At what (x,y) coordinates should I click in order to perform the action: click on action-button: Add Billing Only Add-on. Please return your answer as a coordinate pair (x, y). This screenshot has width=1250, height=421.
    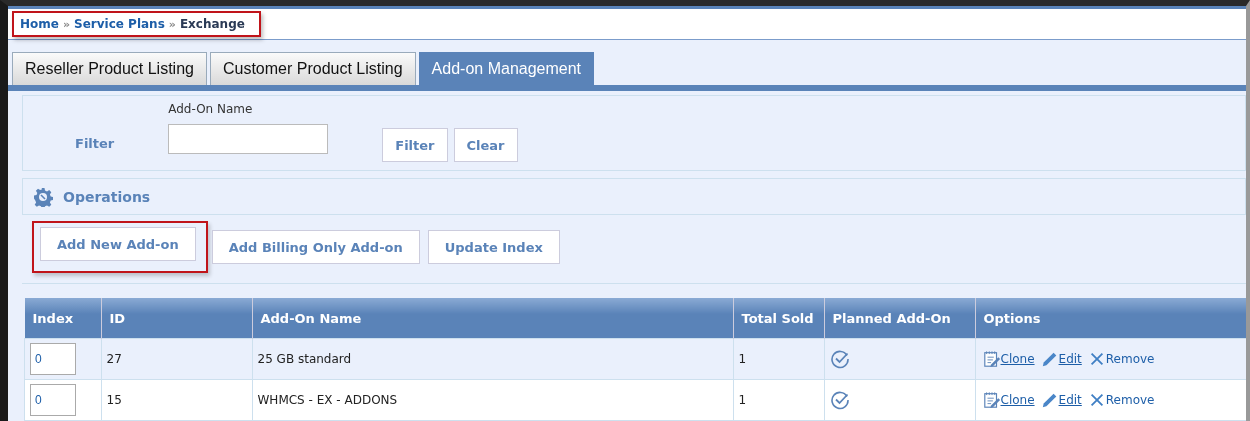
    Looking at the image, I should click on (315, 247).